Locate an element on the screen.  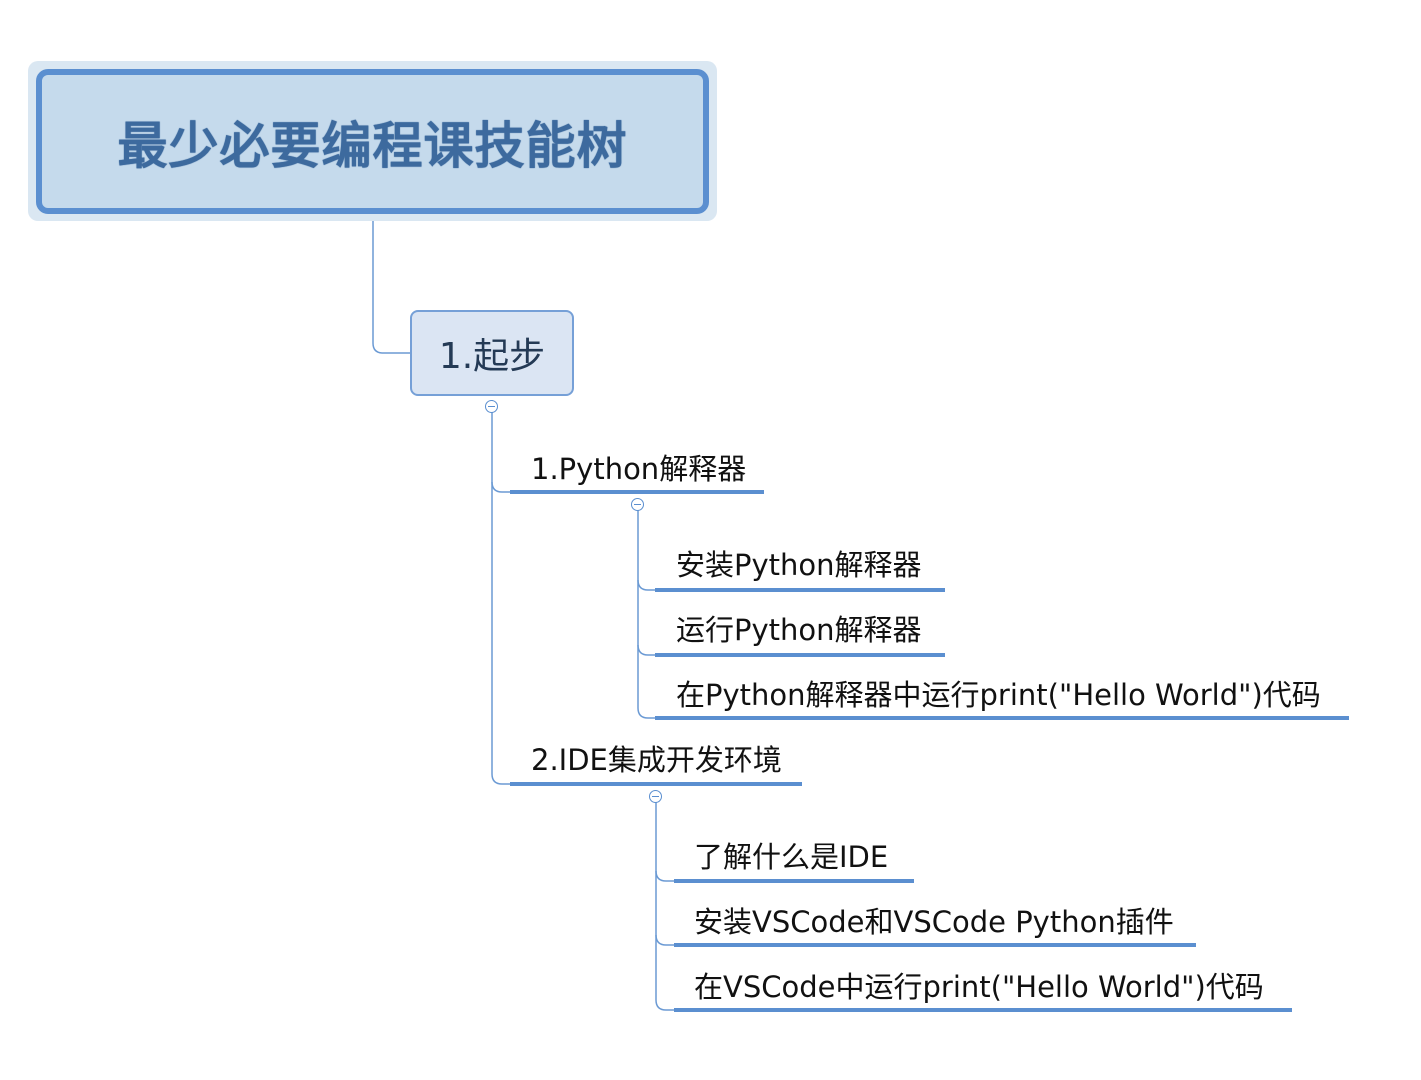
leaf-install-python: 安装Python解释器 is located at coordinates (799, 563).